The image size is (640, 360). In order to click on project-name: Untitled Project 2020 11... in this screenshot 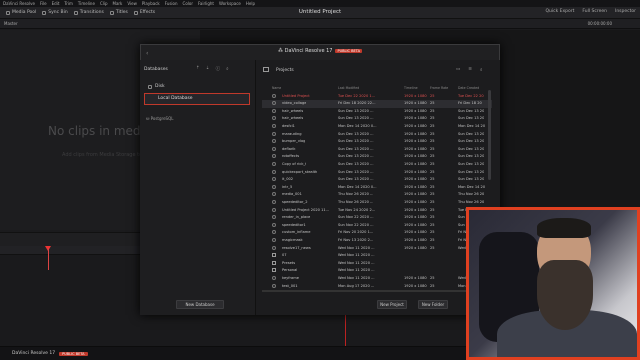, I will do `click(306, 209)`.